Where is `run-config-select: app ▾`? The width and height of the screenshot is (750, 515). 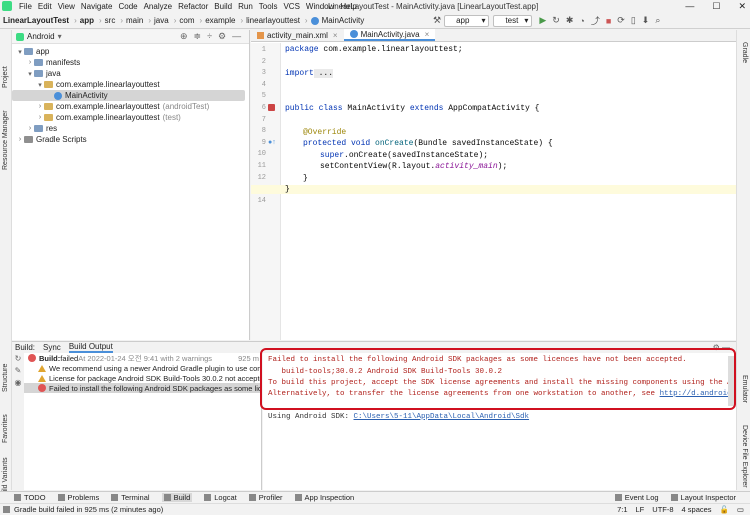 run-config-select: app ▾ is located at coordinates (467, 20).